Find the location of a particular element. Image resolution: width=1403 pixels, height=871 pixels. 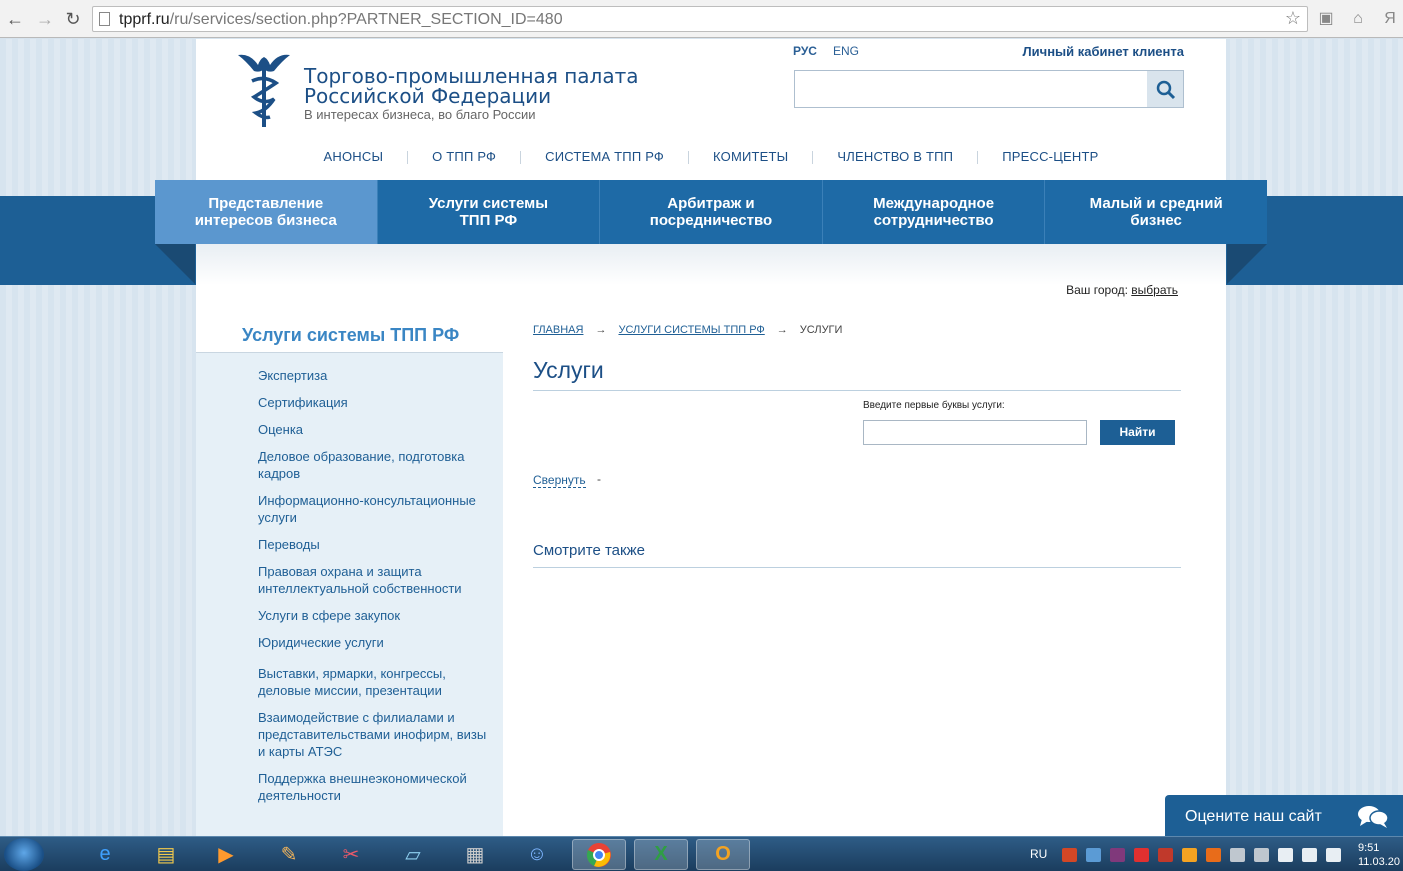

rate-site-button: Оцените наш сайт is located at coordinates (1284, 816).